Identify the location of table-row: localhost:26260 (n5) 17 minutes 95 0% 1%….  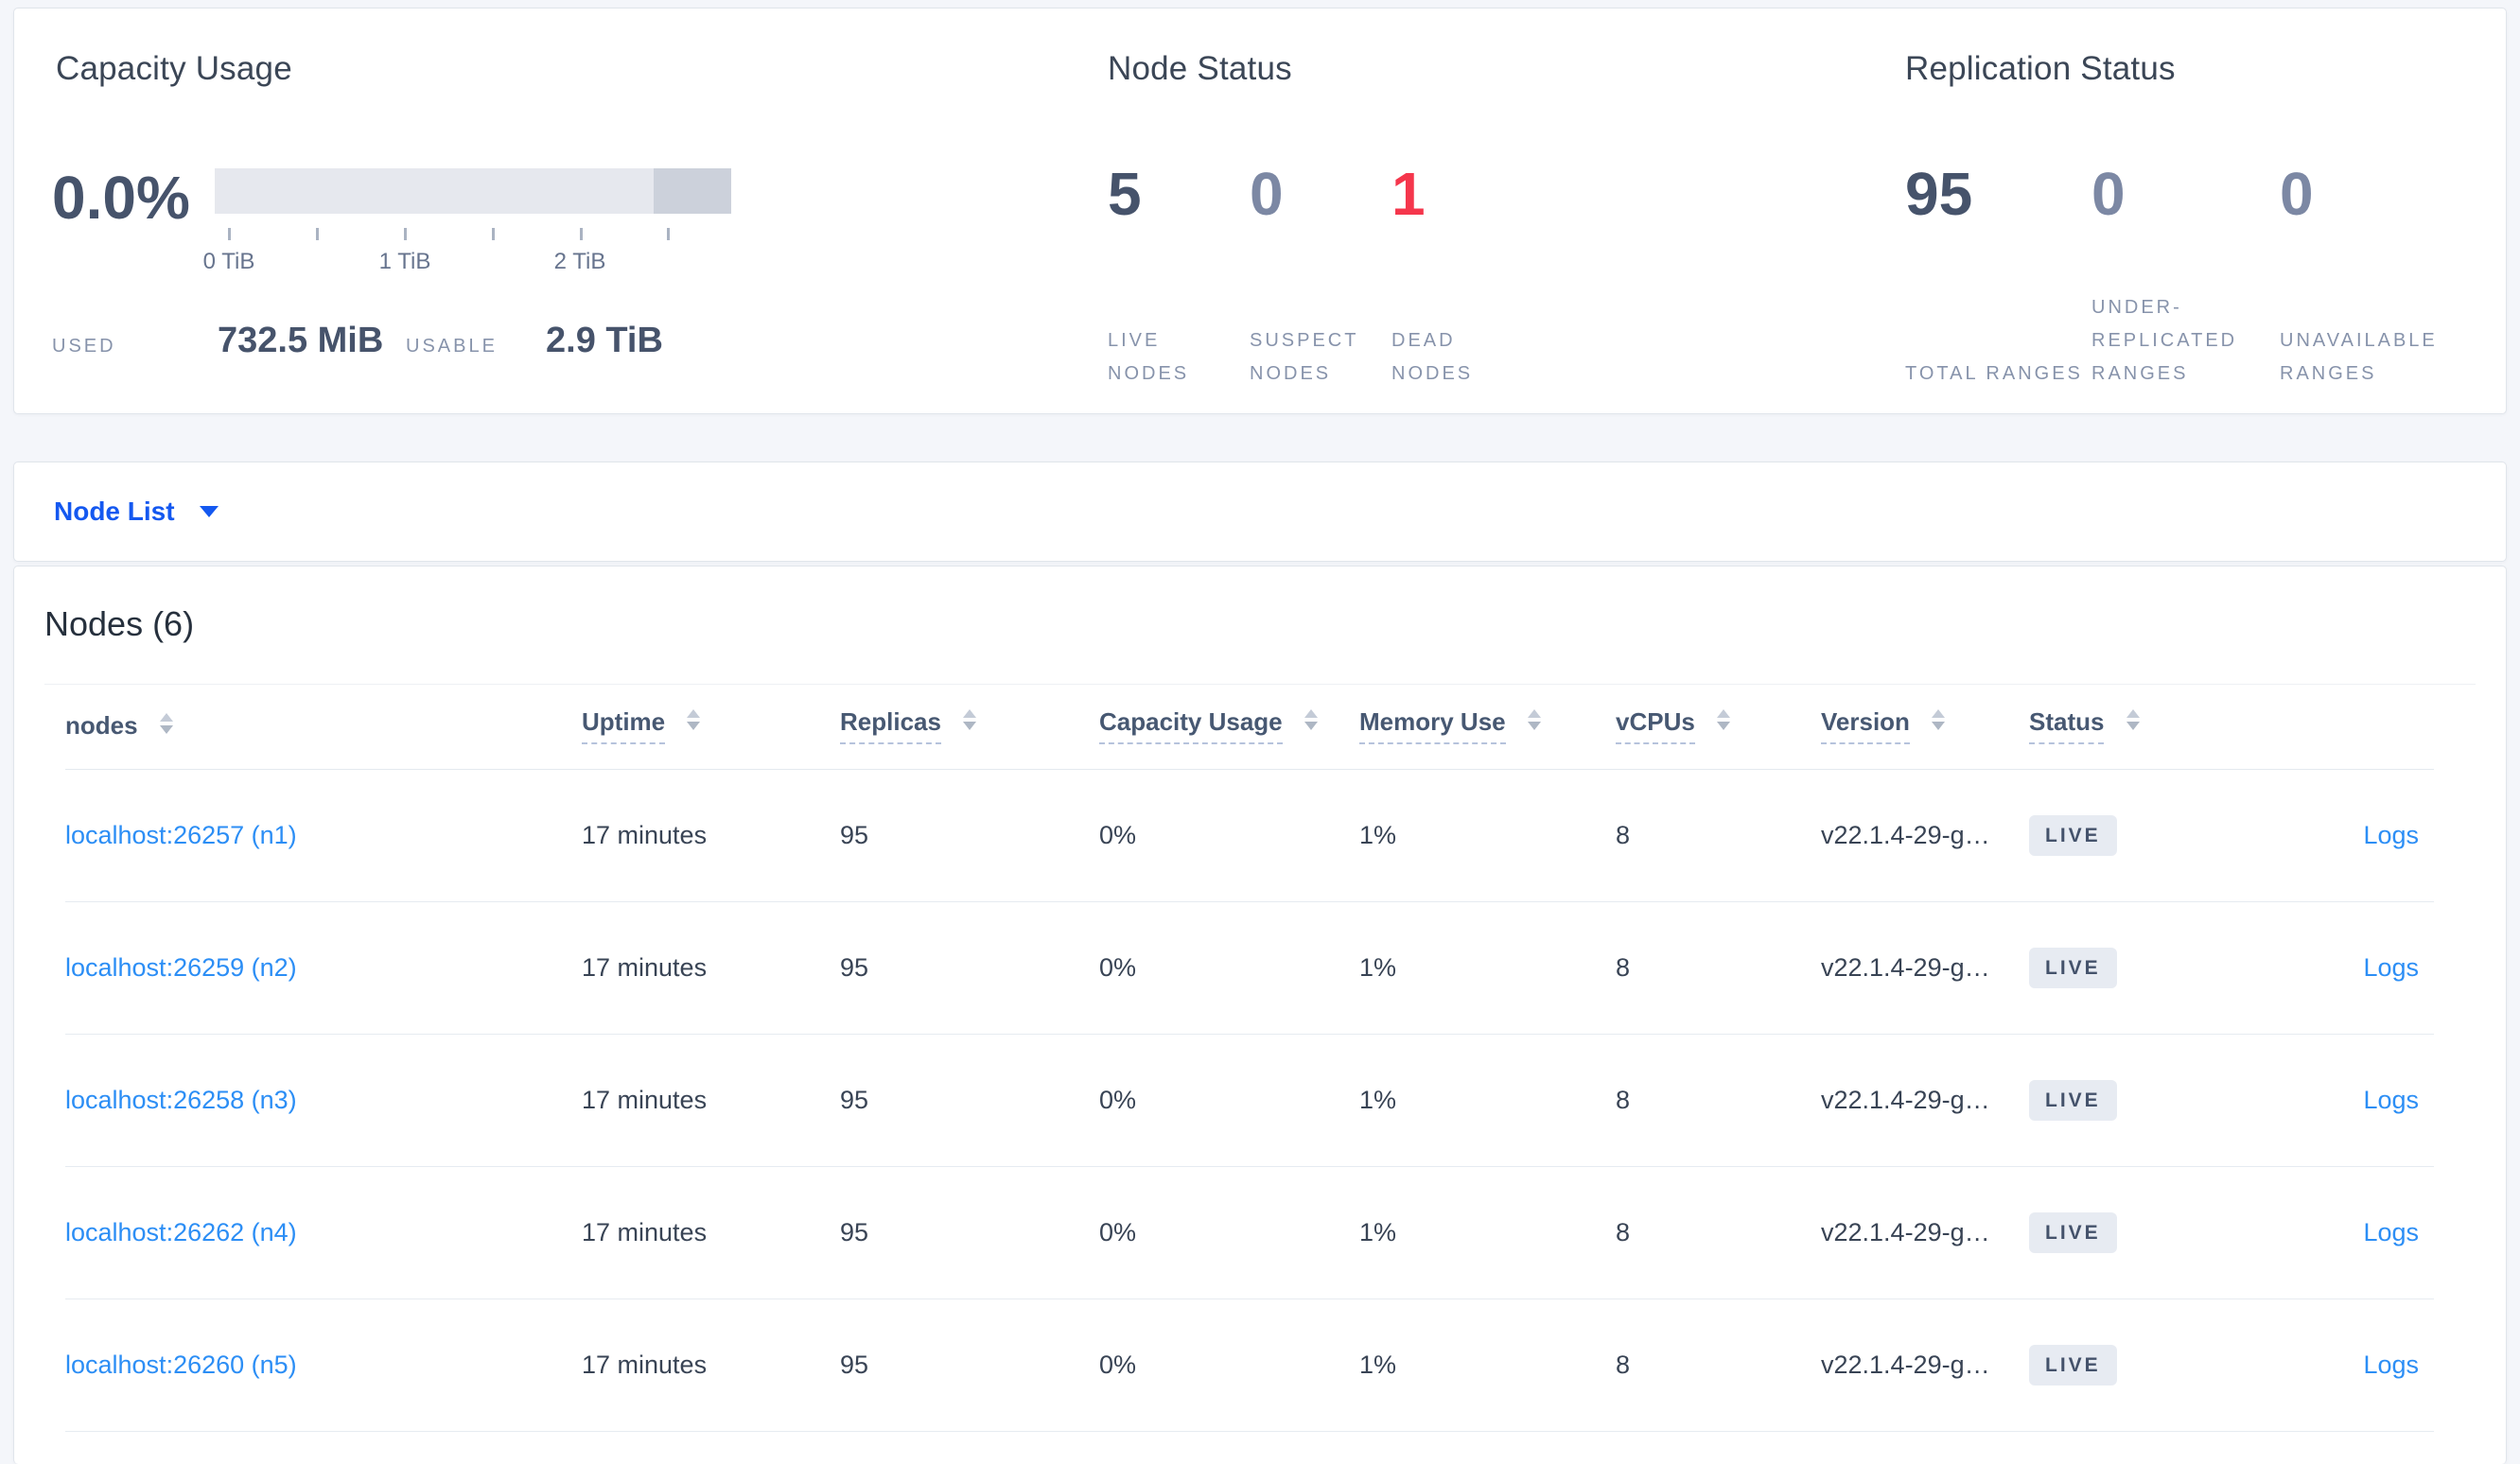
(1249, 1364).